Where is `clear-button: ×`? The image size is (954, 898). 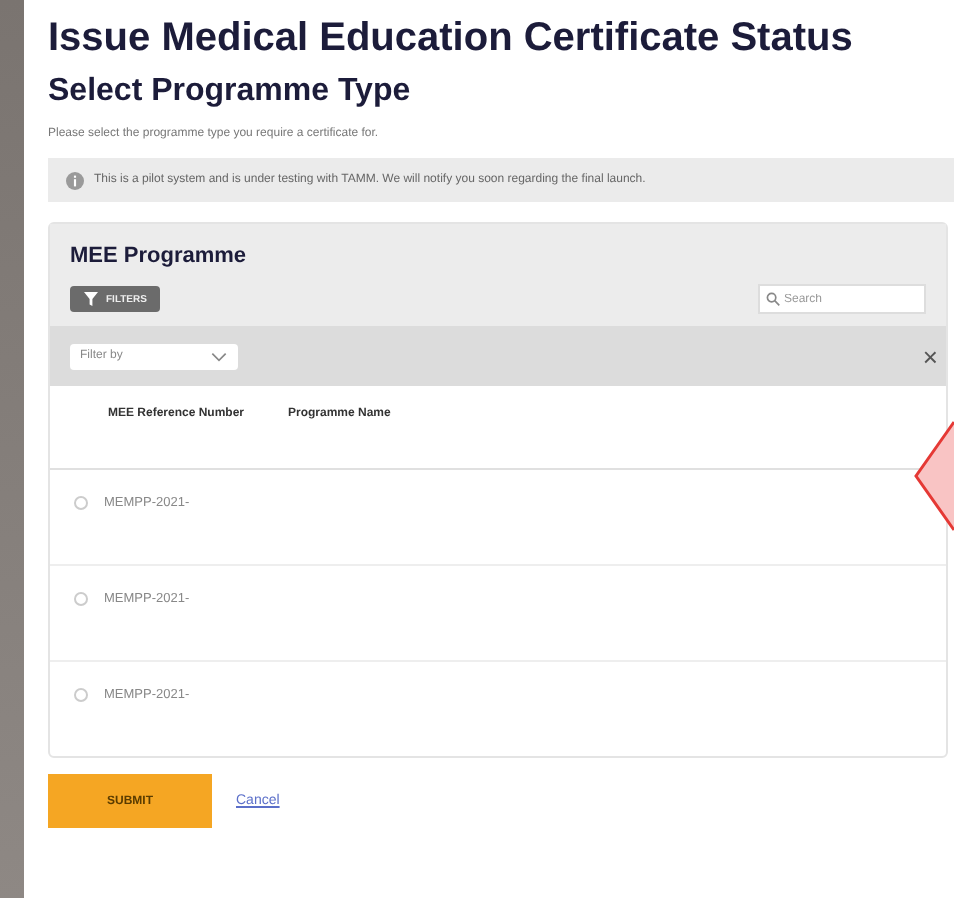 clear-button: × is located at coordinates (930, 356).